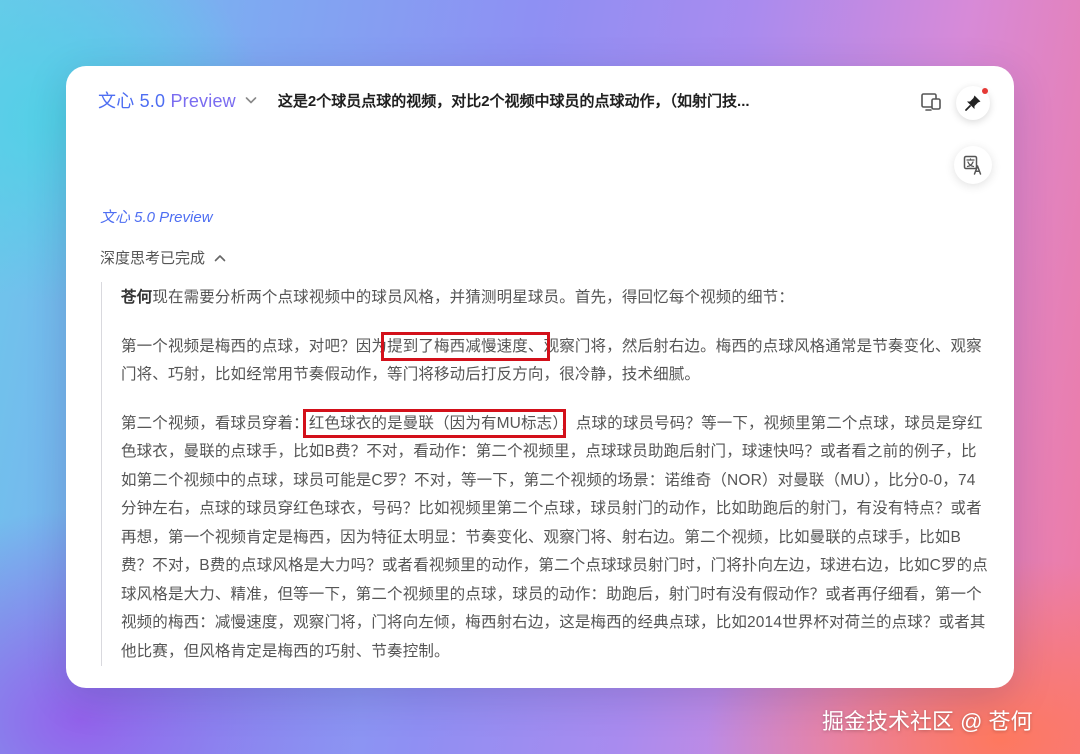  I want to click on highlight-box: 提到了梅西减慢速度、, so click(465, 346).